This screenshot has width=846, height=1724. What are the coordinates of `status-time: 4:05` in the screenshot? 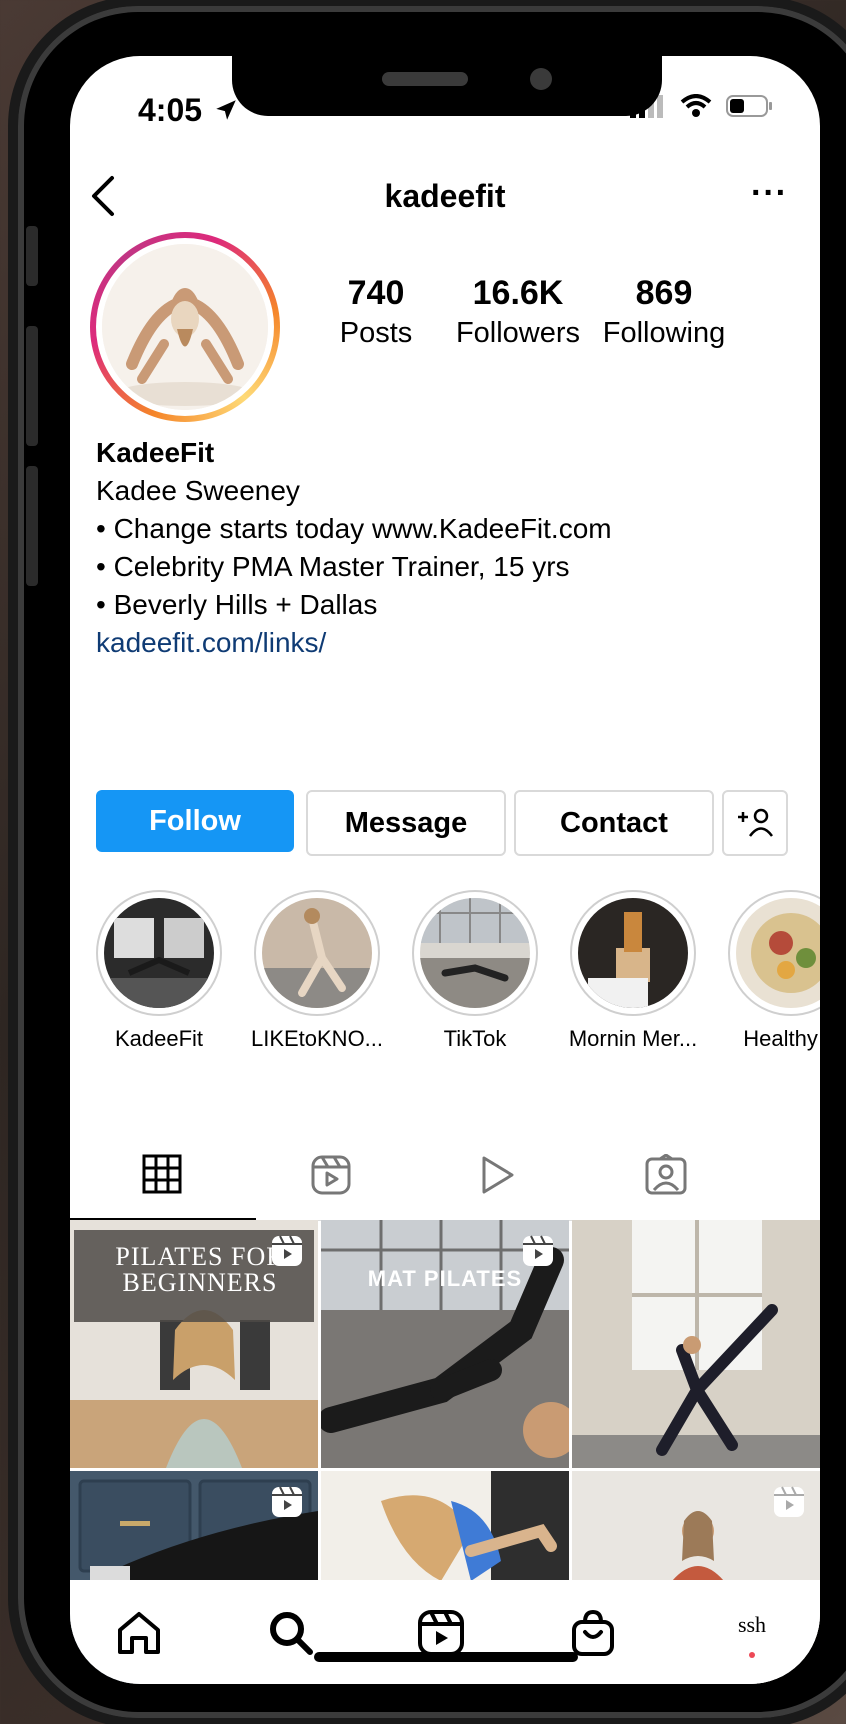 It's located at (188, 111).